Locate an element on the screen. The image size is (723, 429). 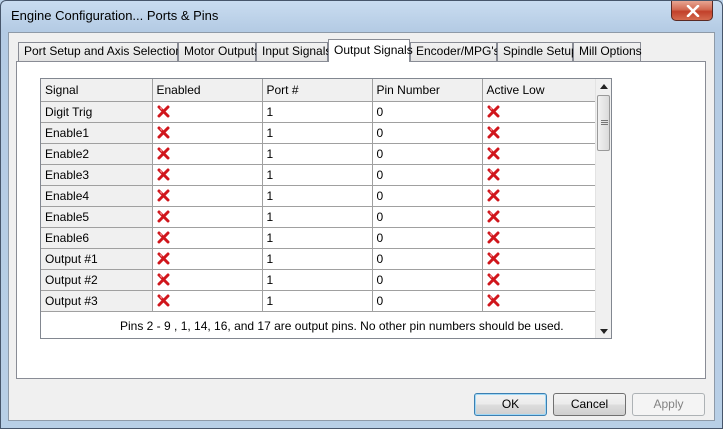
table-row: Enable2 1 0 is located at coordinates (318, 154).